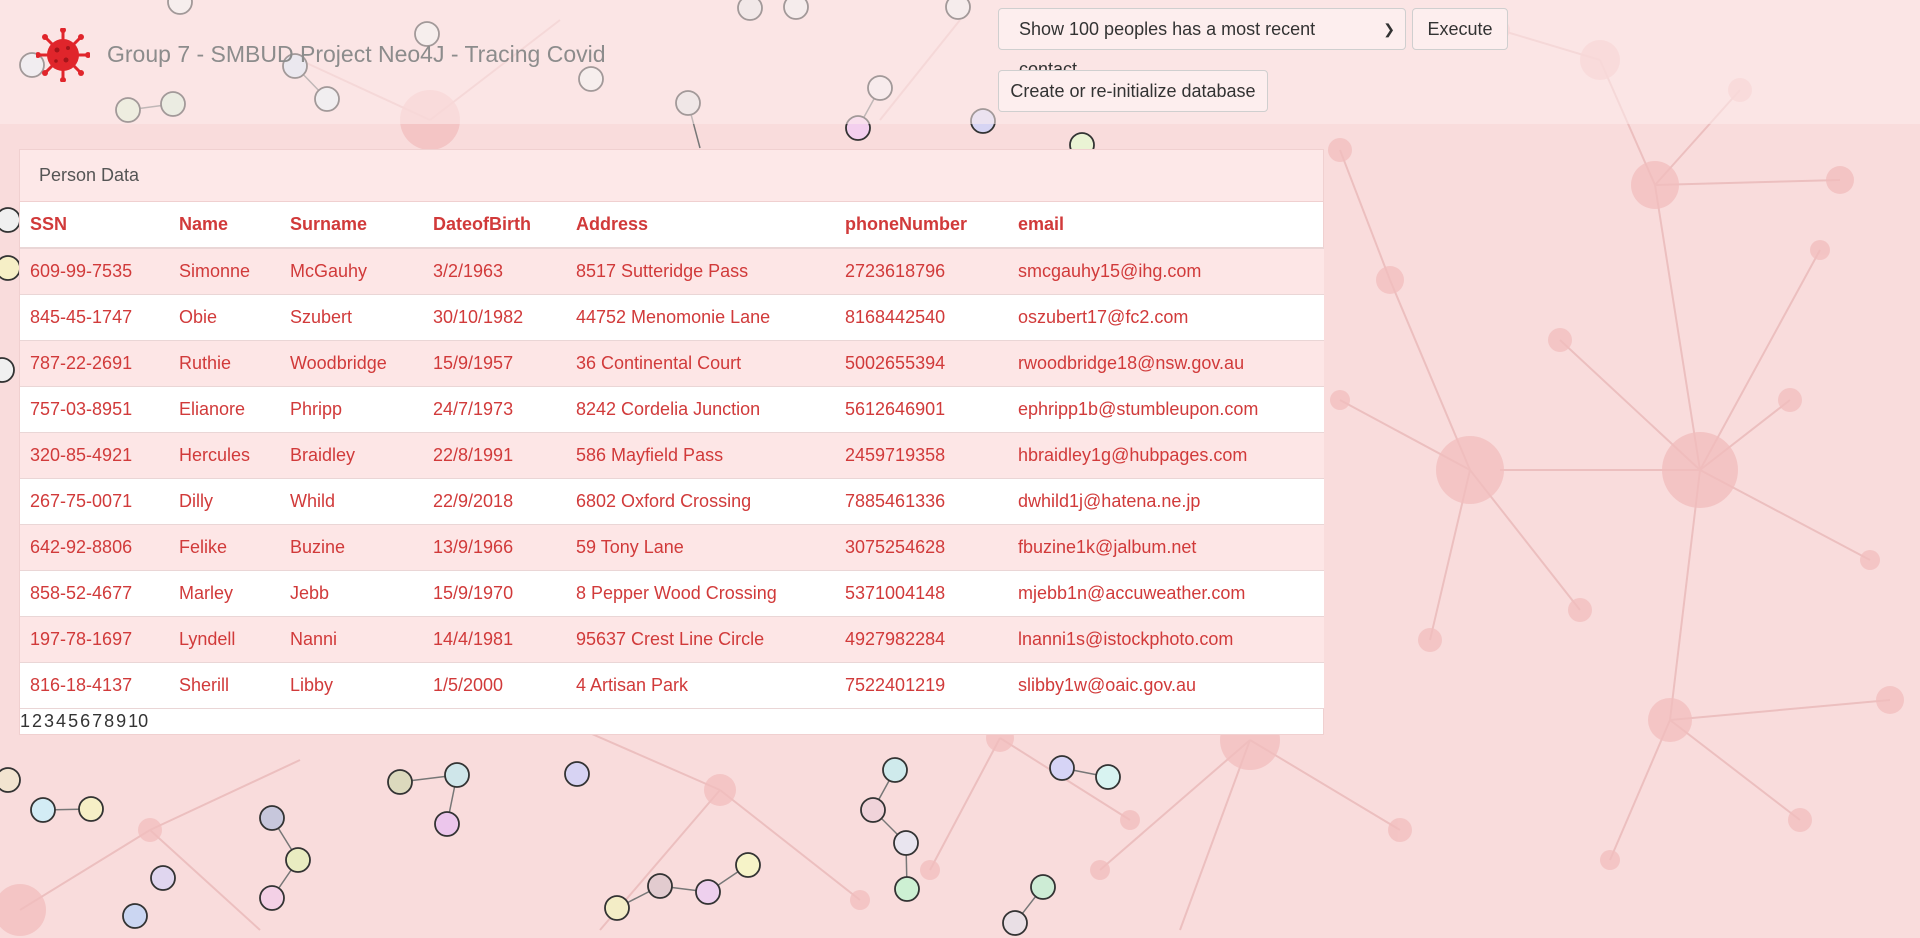 Image resolution: width=1920 pixels, height=938 pixels. I want to click on cell-address: 95637 Crest Line Circle, so click(670, 638).